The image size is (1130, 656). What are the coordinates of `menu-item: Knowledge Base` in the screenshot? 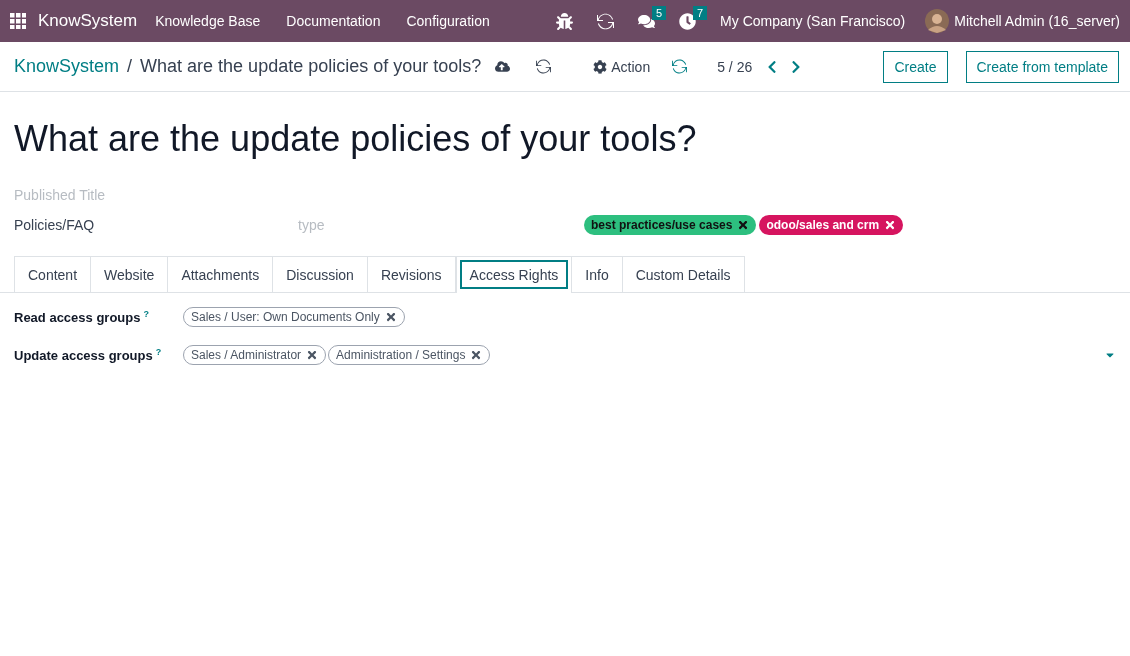 It's located at (208, 21).